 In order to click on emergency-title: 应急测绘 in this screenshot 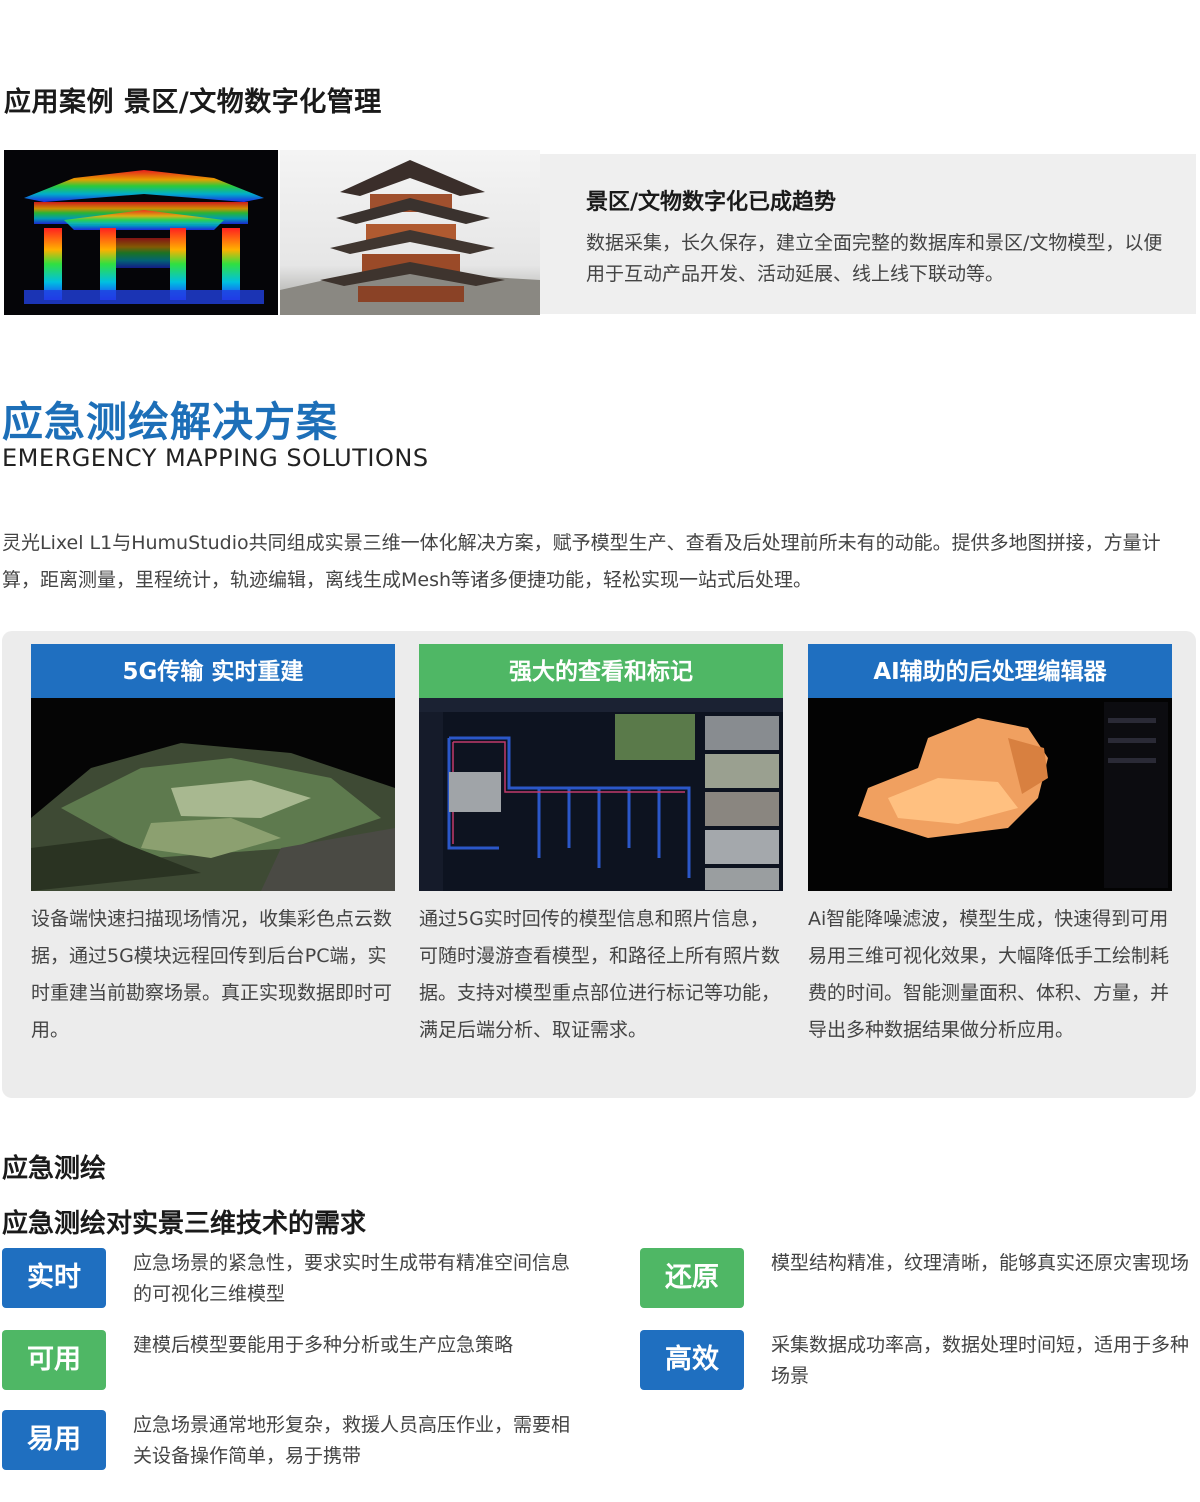, I will do `click(54, 1169)`.